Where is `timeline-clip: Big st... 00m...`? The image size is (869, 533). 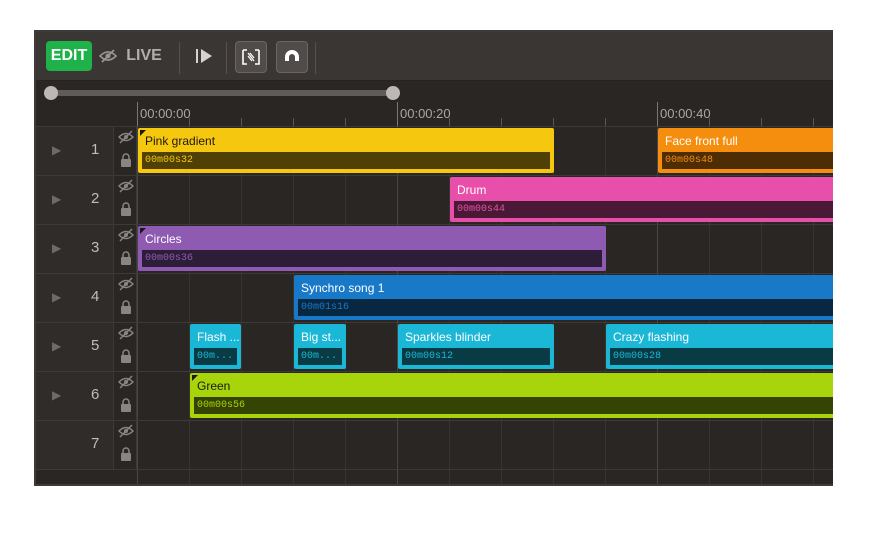 timeline-clip: Big st... 00m... is located at coordinates (320, 346).